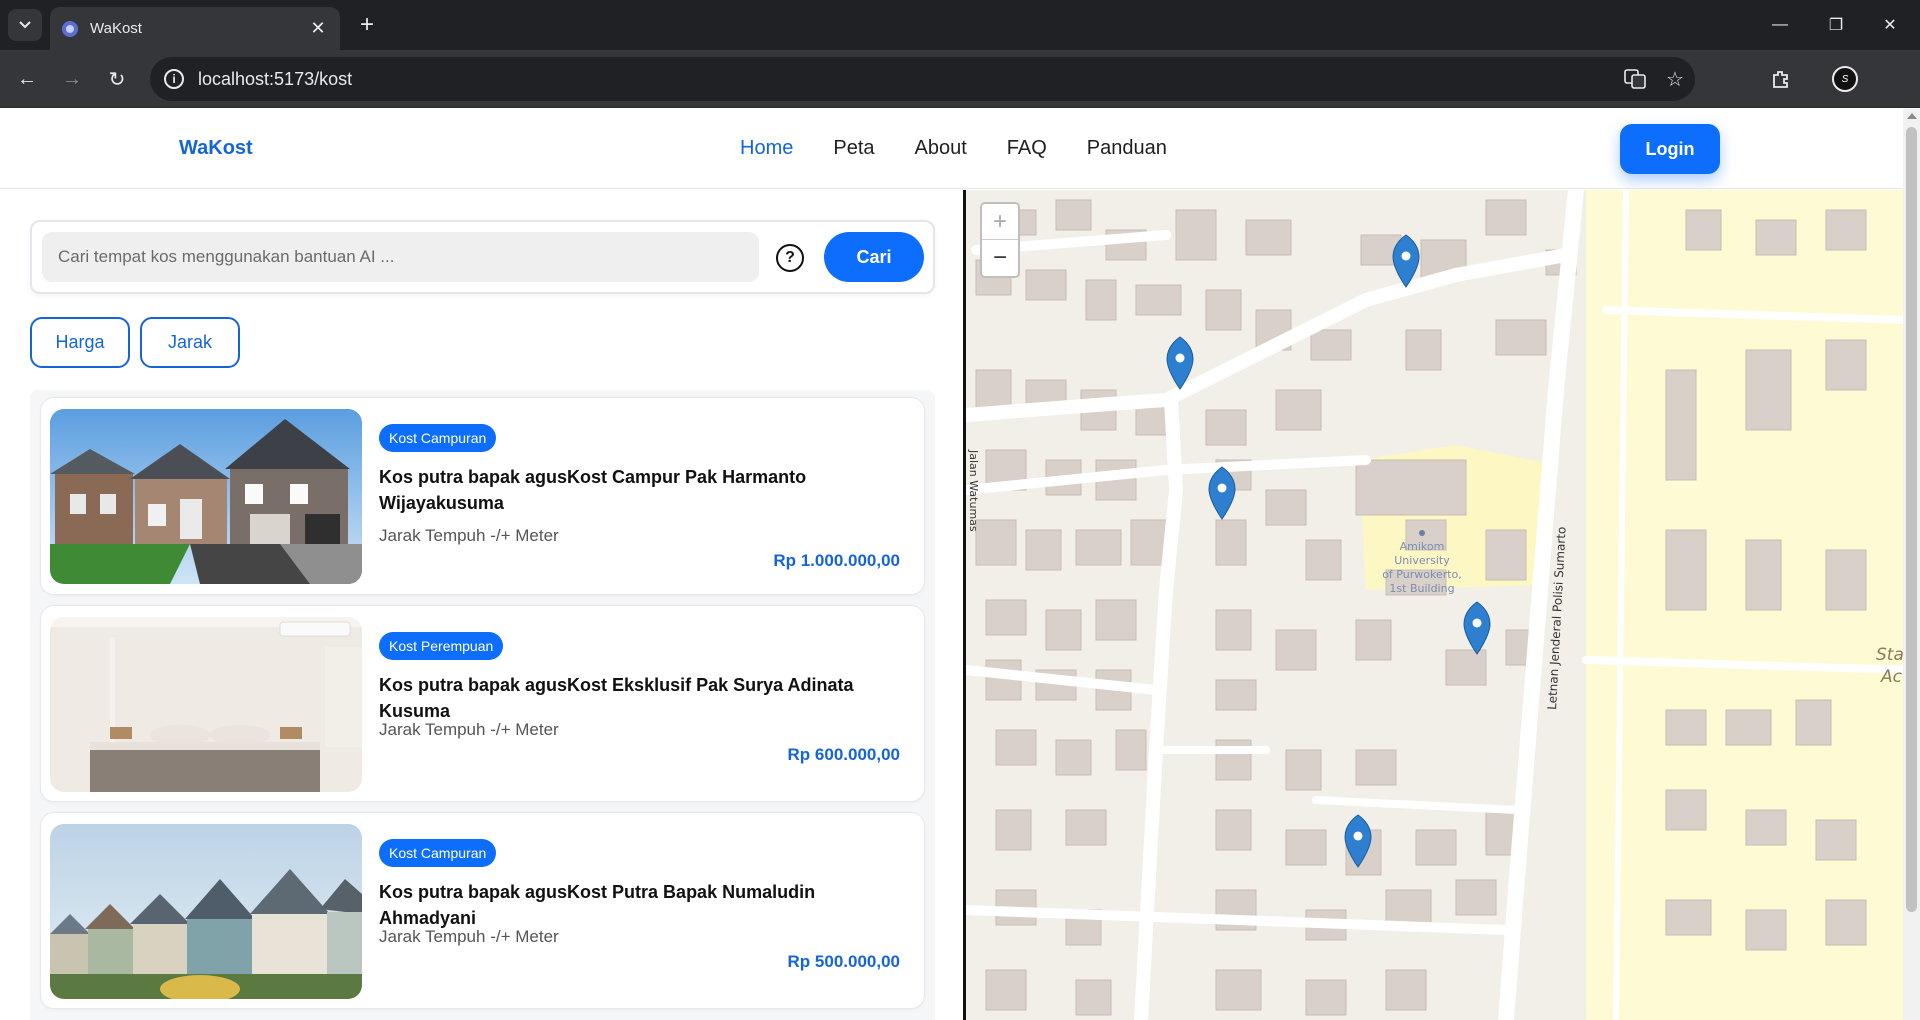 Image resolution: width=1920 pixels, height=1020 pixels. Describe the element at coordinates (117, 79) in the screenshot. I see `reload-button: ↻` at that location.